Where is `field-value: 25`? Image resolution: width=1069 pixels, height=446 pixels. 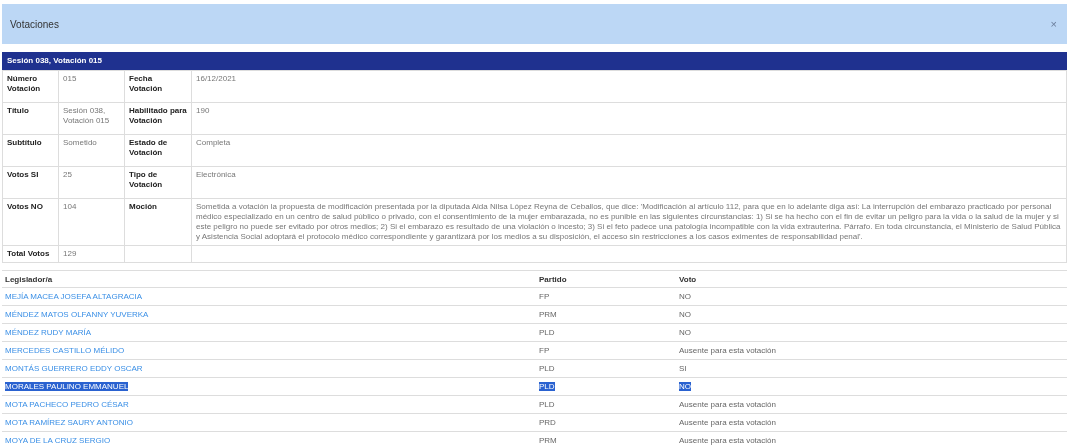 field-value: 25 is located at coordinates (91, 182).